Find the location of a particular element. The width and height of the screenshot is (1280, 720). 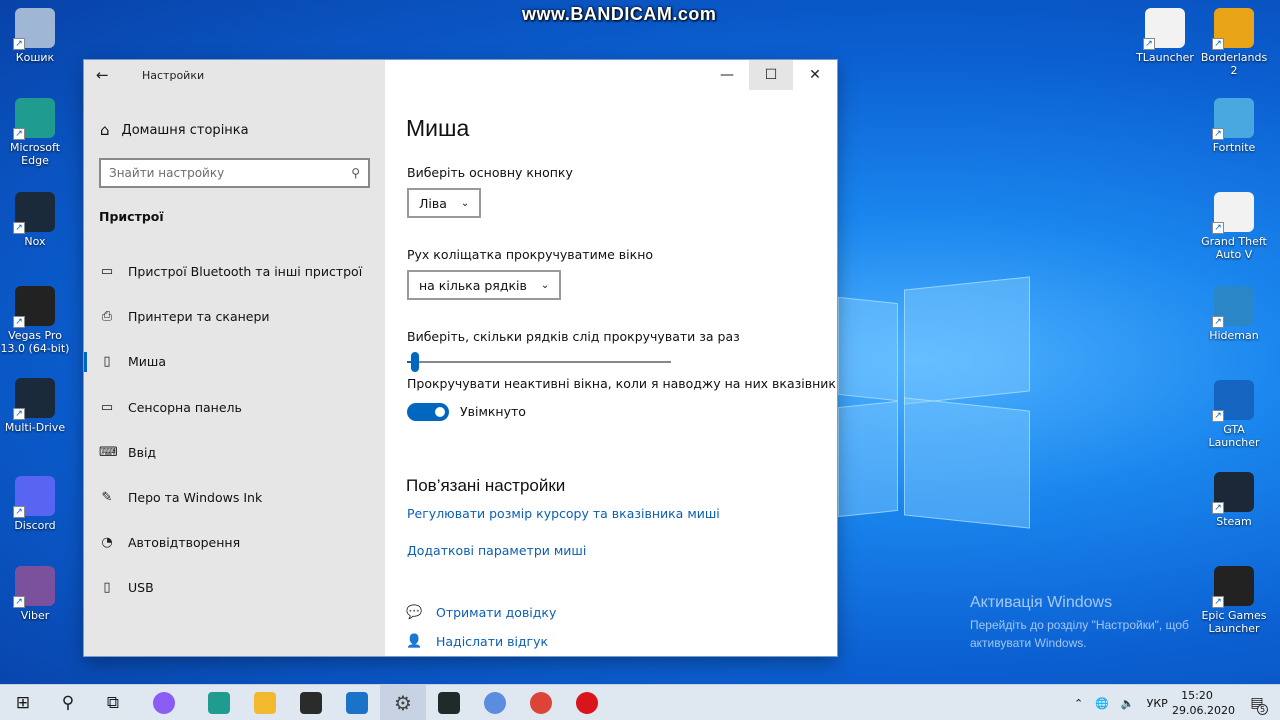

primary-button-dropdown: Ліва ⌄ is located at coordinates (444, 203).